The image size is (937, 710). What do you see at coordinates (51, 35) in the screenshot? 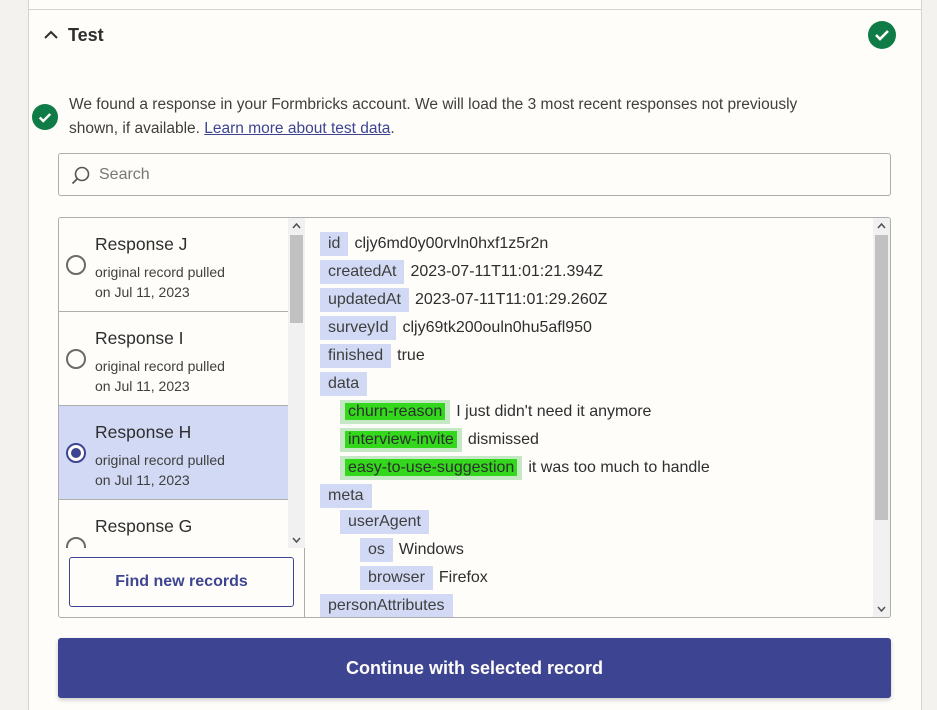
I see `chevron-up-icon` at bounding box center [51, 35].